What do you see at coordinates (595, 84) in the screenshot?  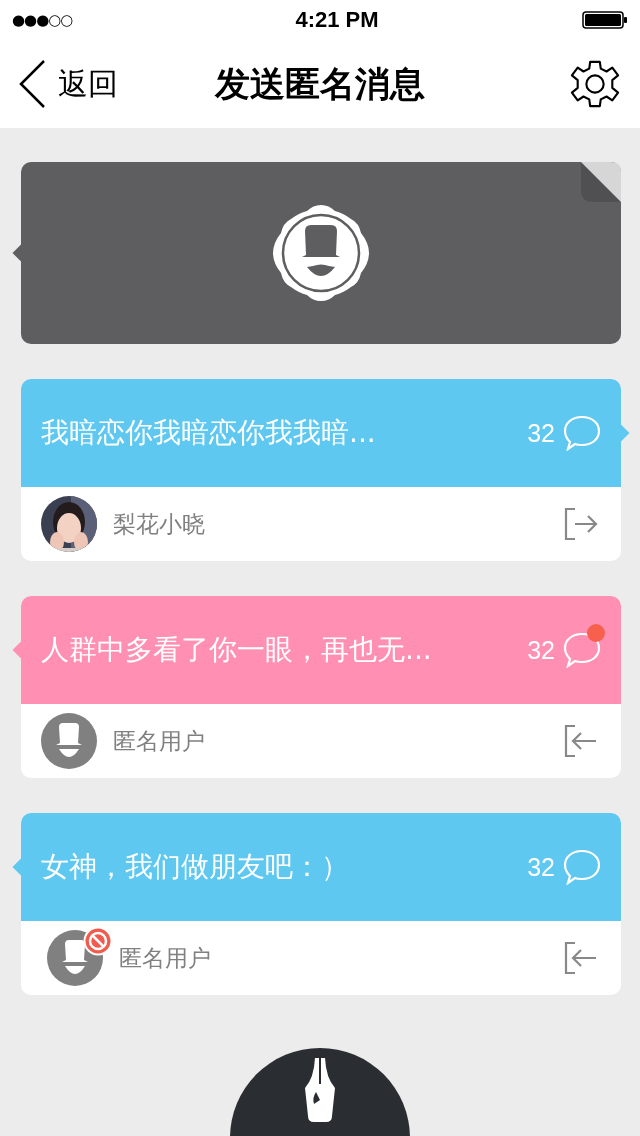 I see `settings-icon` at bounding box center [595, 84].